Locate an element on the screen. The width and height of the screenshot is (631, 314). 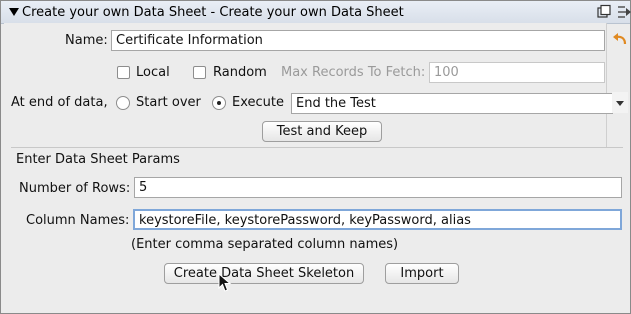
restore-window-icon is located at coordinates (604, 12).